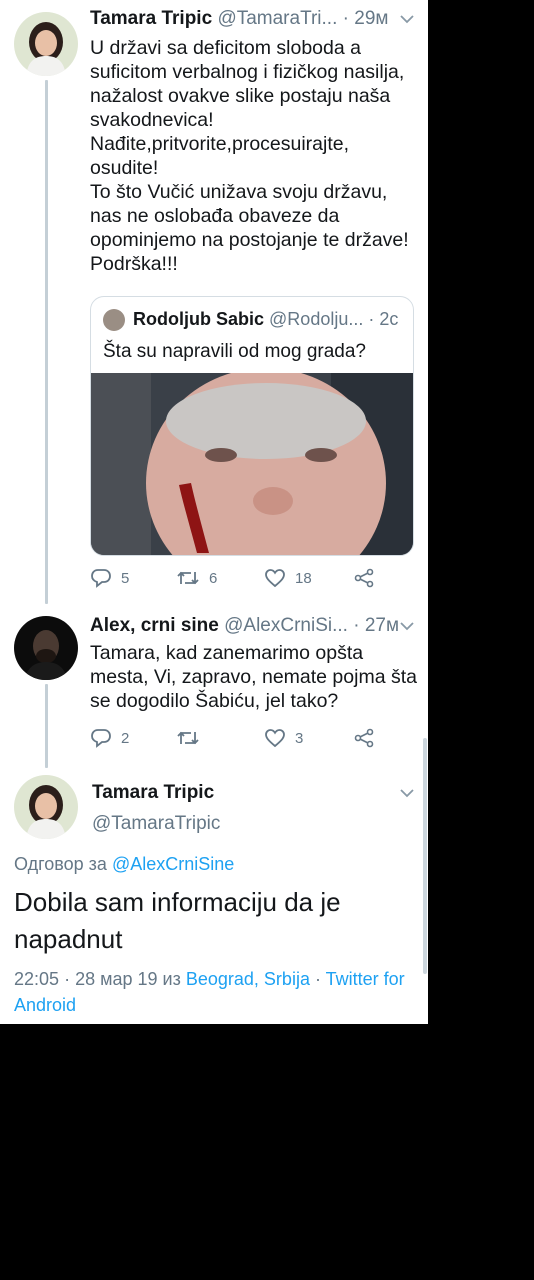 This screenshot has width=534, height=1280. Describe the element at coordinates (37, 979) in the screenshot. I see `tweet-time: 22:05` at that location.